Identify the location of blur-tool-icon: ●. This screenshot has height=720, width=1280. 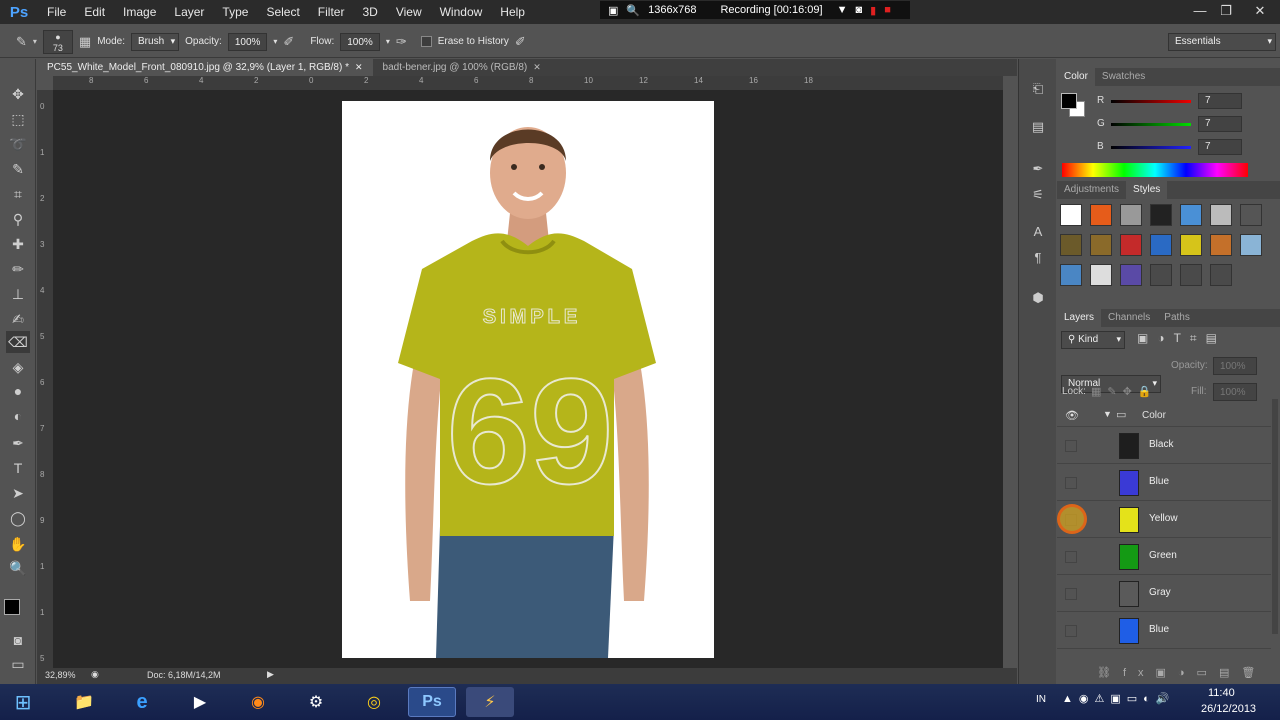
(18, 391).